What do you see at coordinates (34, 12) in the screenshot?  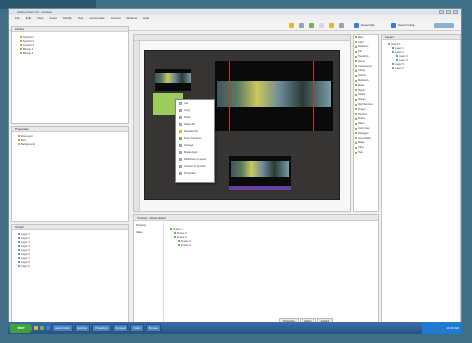 I see `window-title: Adobe Flash CS - Untitled` at bounding box center [34, 12].